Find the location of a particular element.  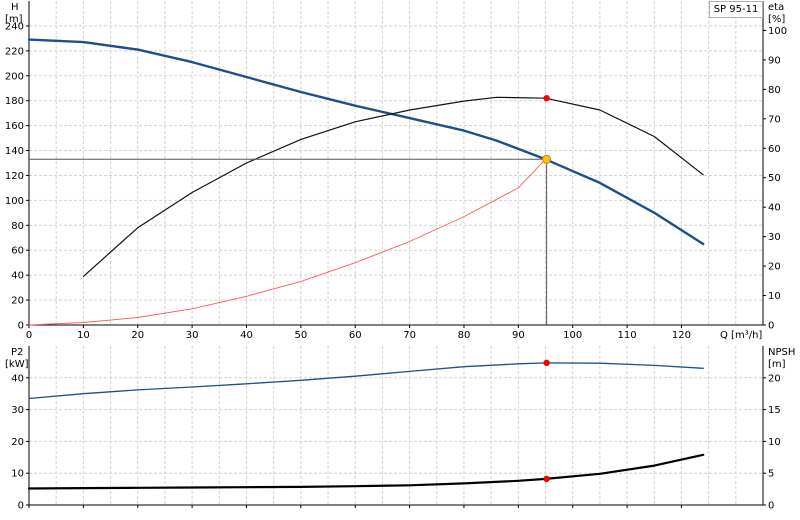

power-npsh-series-npsh is located at coordinates (366, 471).